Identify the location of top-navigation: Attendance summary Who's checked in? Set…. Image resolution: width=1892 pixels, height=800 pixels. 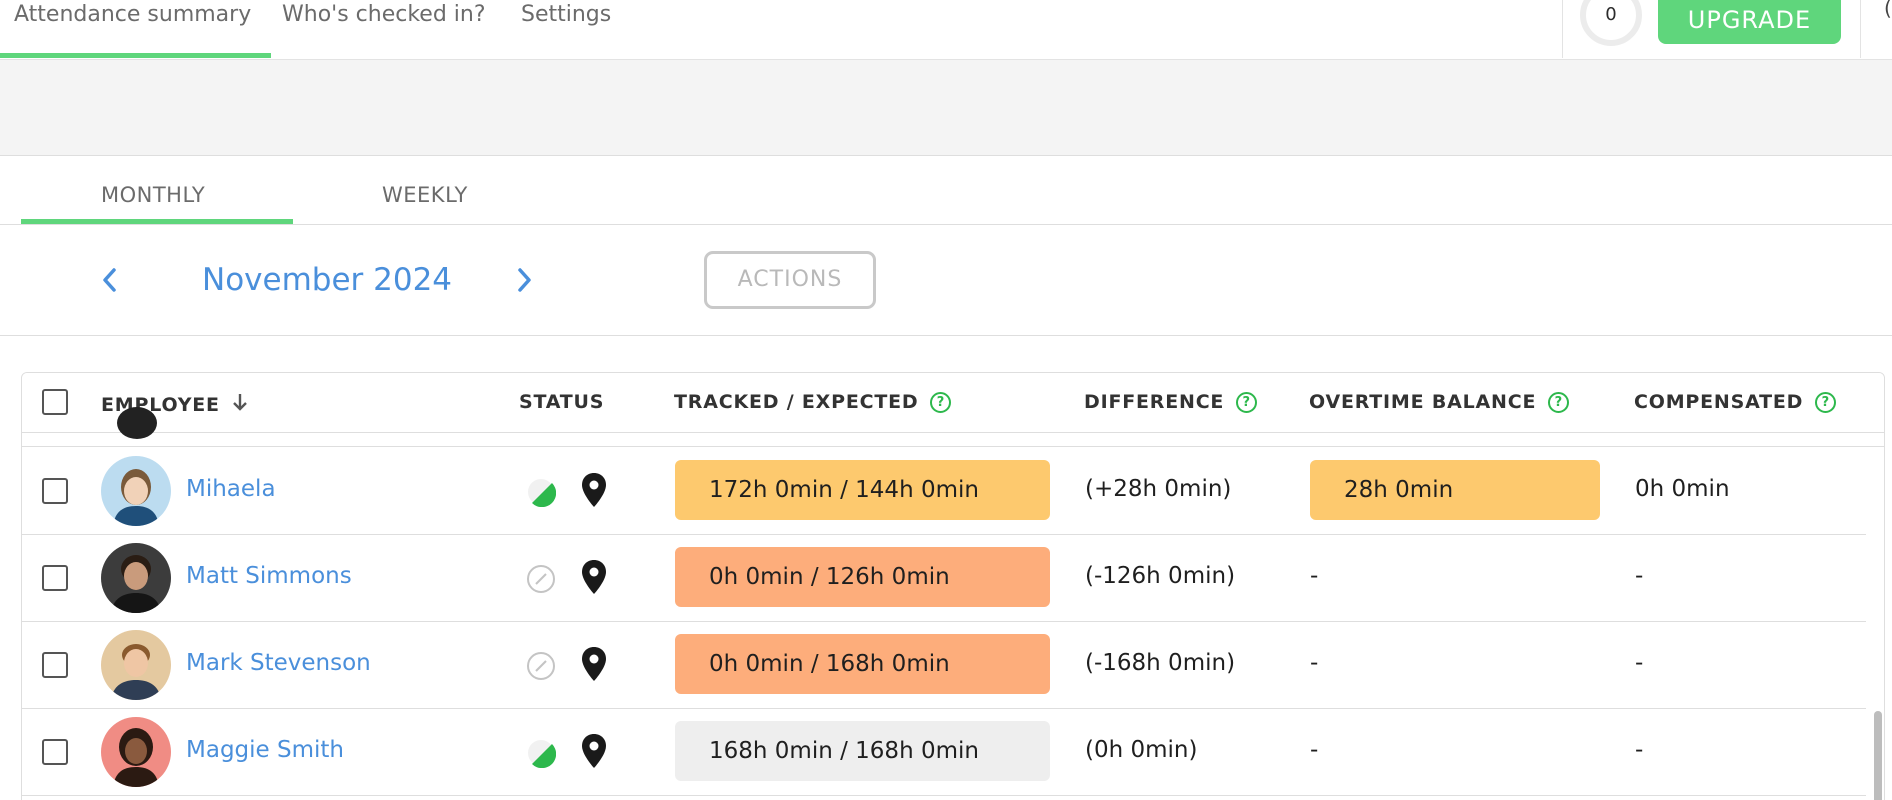
(946, 30).